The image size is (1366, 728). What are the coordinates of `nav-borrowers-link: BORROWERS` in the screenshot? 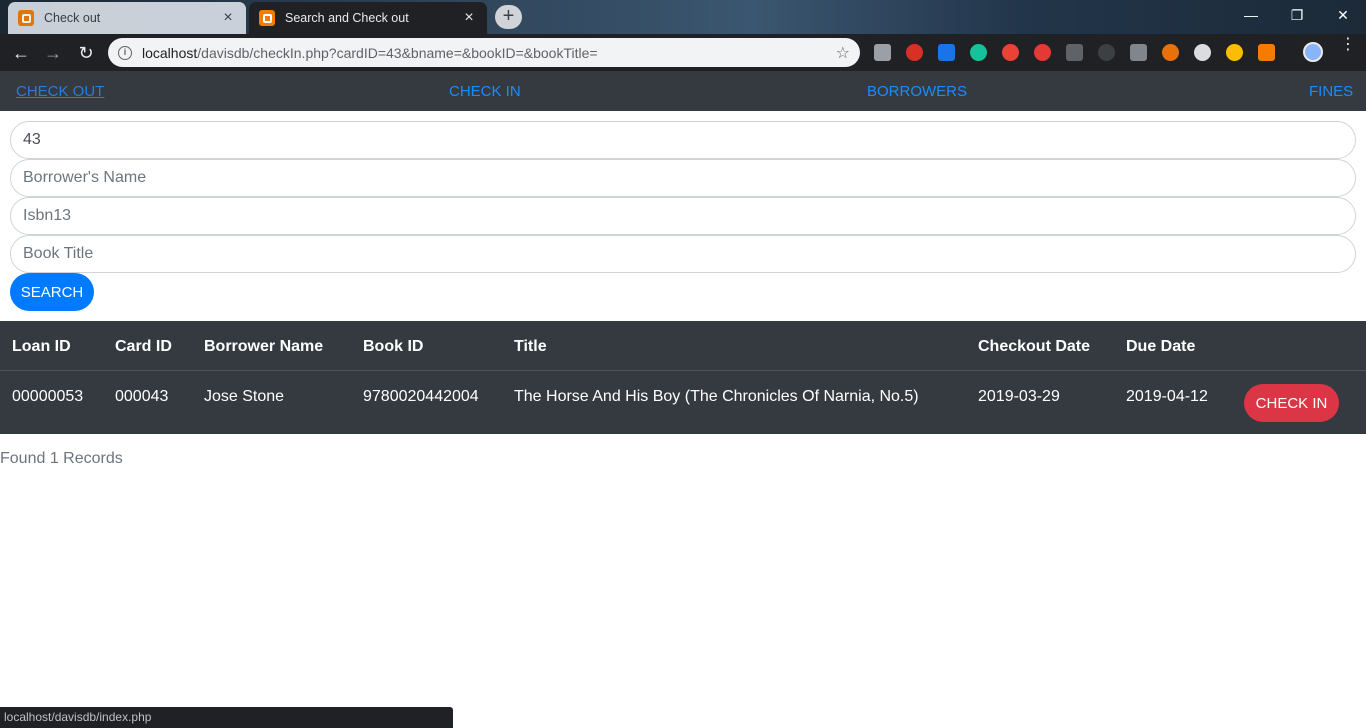 It's located at (917, 91).